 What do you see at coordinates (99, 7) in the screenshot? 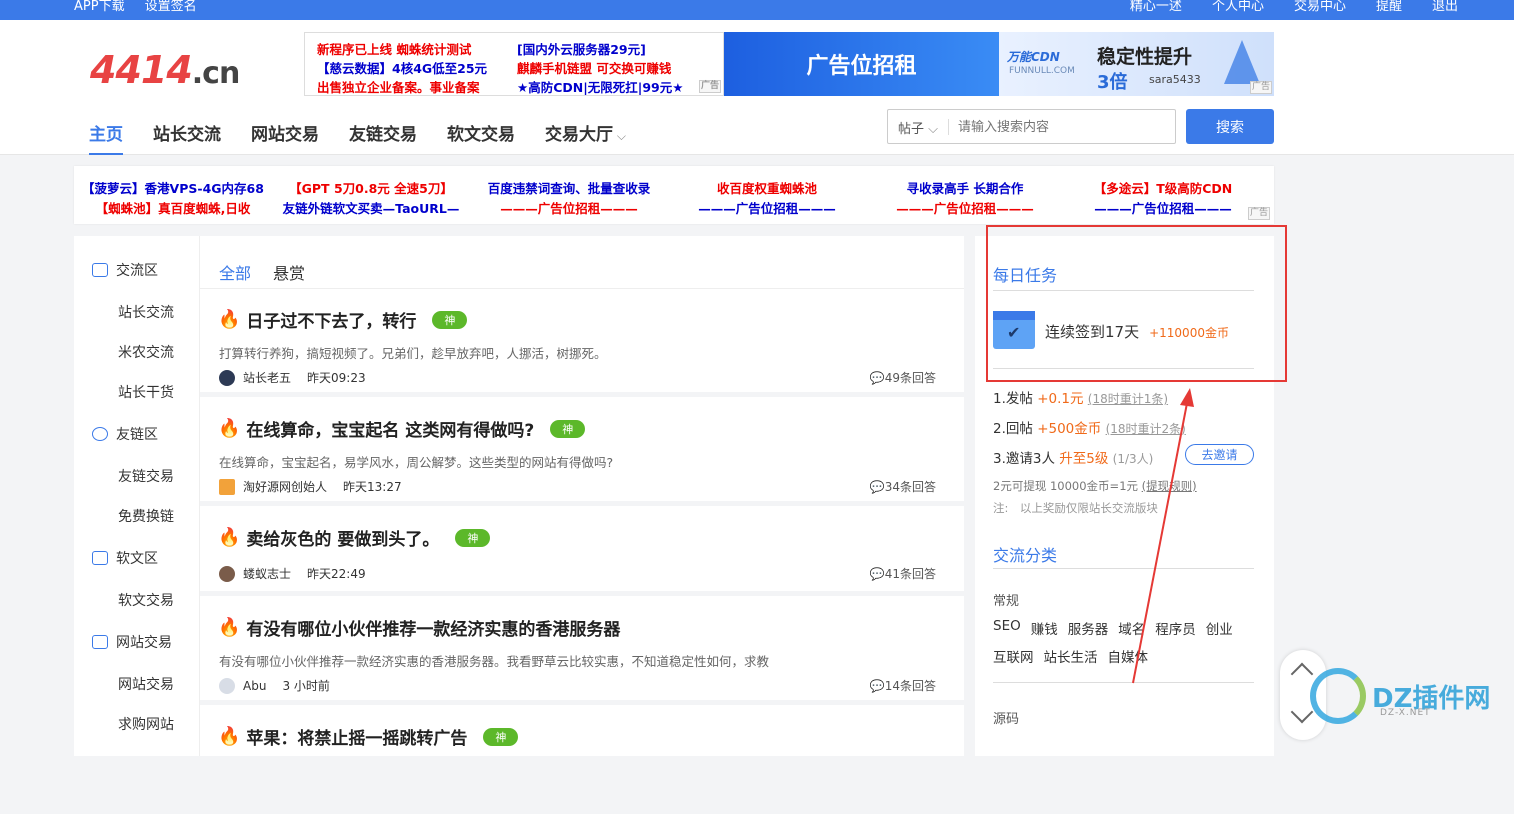
I see `app-download-link: APP下载` at bounding box center [99, 7].